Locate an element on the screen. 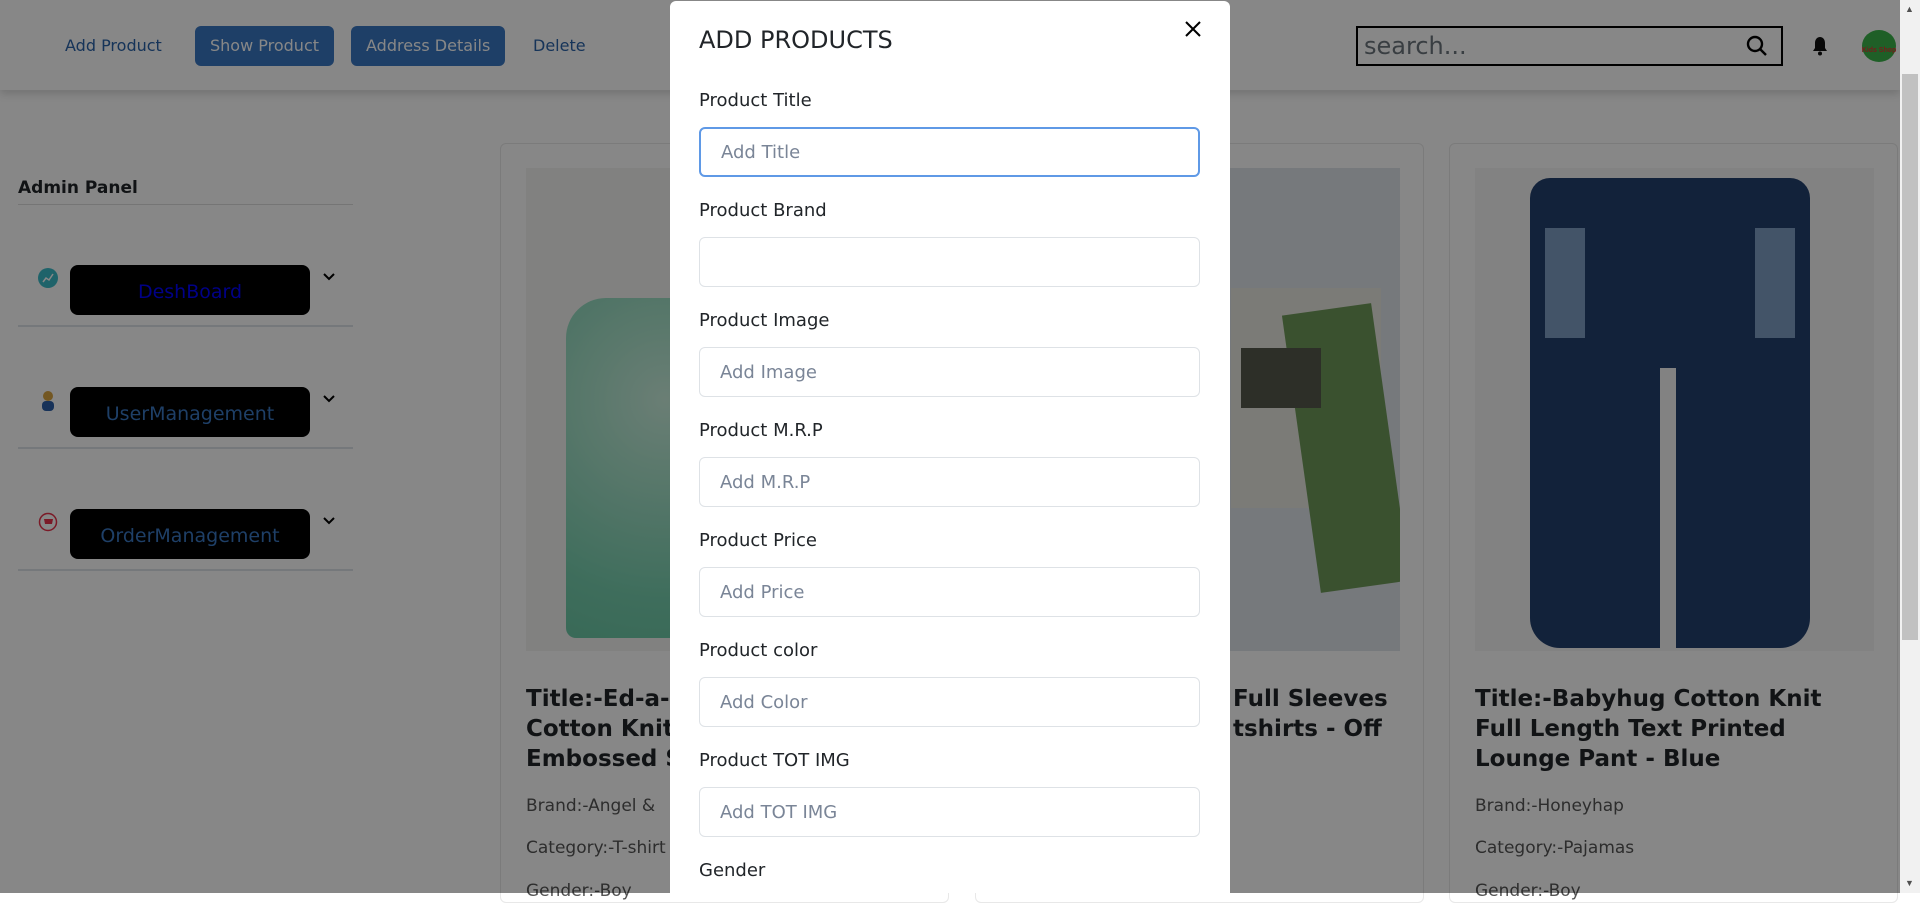  field-label: Product TOT IMG is located at coordinates (774, 760).